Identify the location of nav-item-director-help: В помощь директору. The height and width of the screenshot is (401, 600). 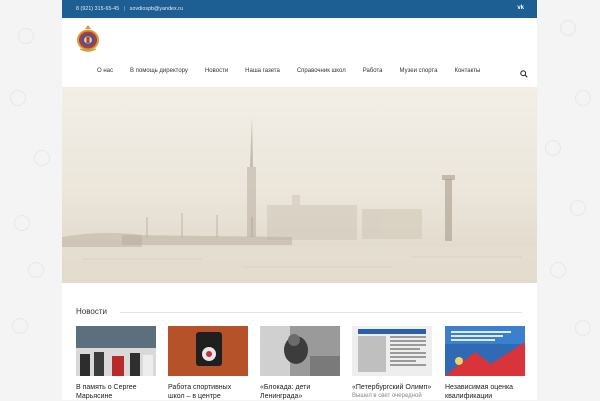
(159, 71).